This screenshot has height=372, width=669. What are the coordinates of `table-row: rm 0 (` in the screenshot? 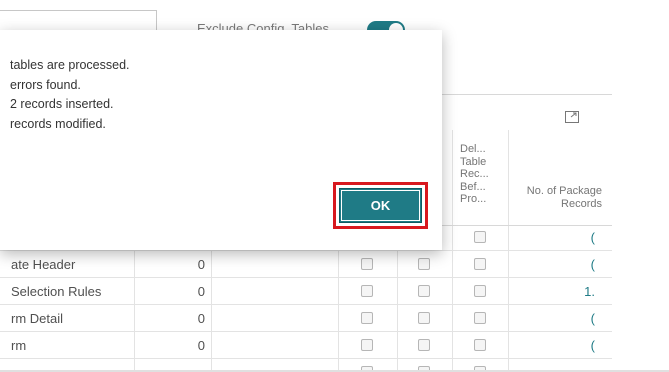 It's located at (306, 345).